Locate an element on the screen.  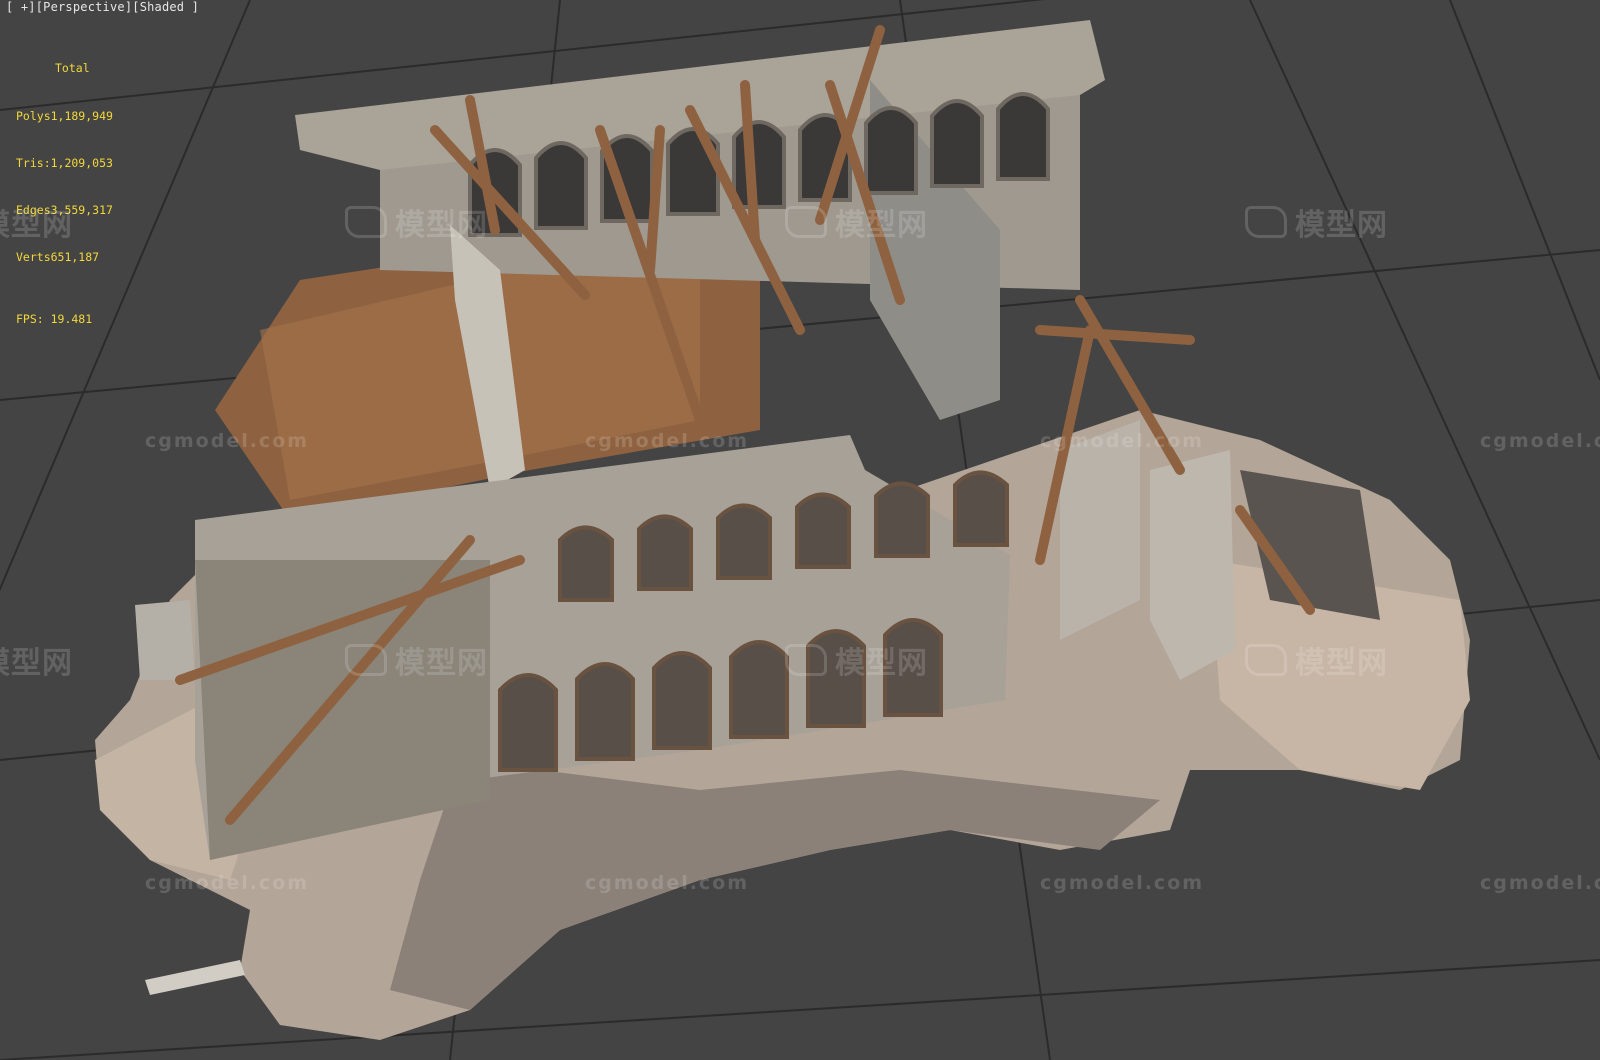
viewport-view-menu: Perspective is located at coordinates (84, 7).